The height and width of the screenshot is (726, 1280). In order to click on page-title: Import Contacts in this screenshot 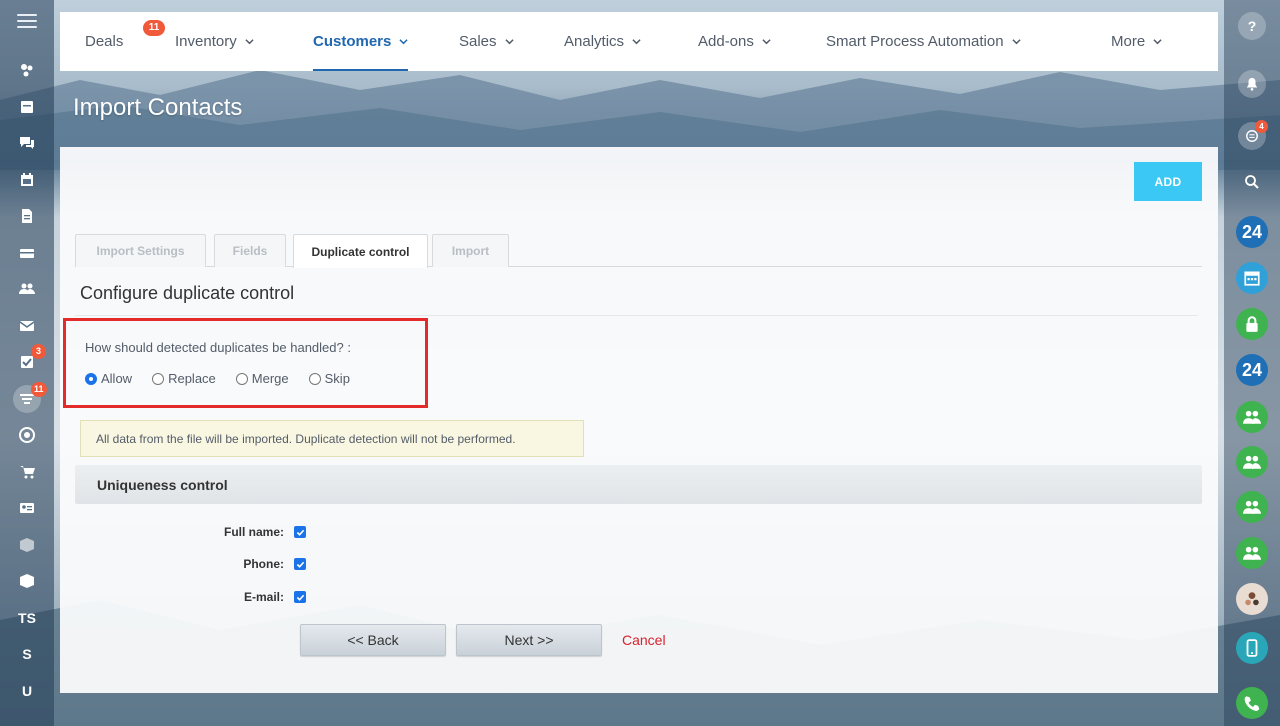, I will do `click(158, 107)`.